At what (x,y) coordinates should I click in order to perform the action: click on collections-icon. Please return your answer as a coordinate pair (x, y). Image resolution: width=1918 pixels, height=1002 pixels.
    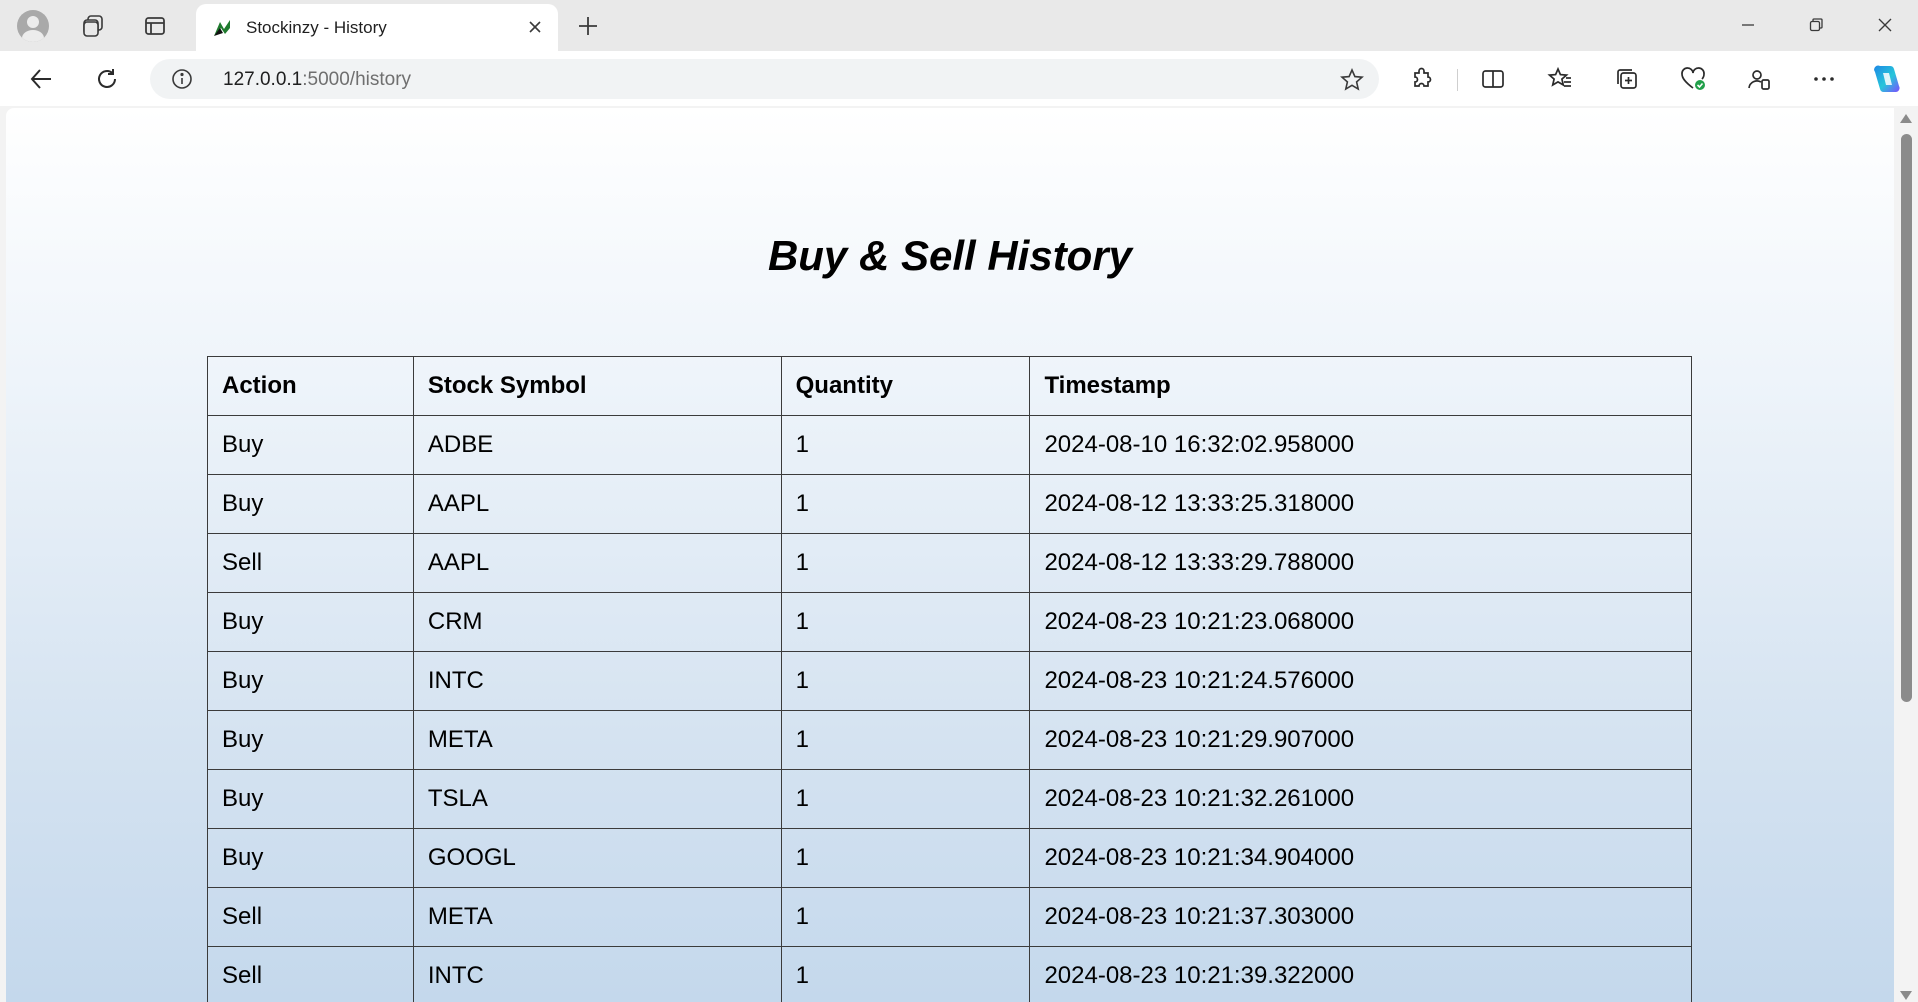
    Looking at the image, I should click on (1627, 79).